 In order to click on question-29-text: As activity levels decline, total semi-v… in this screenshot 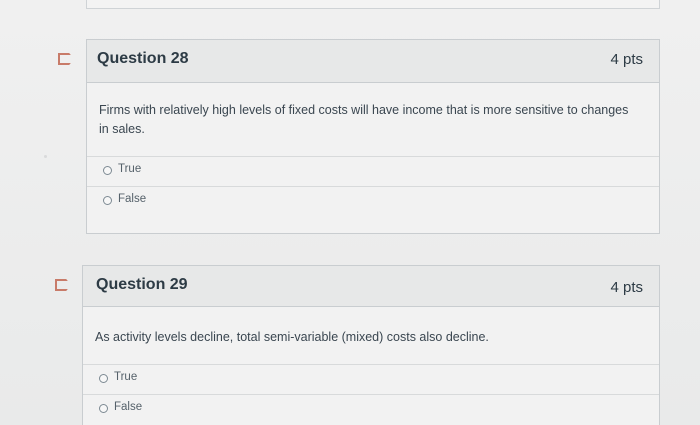, I will do `click(292, 337)`.